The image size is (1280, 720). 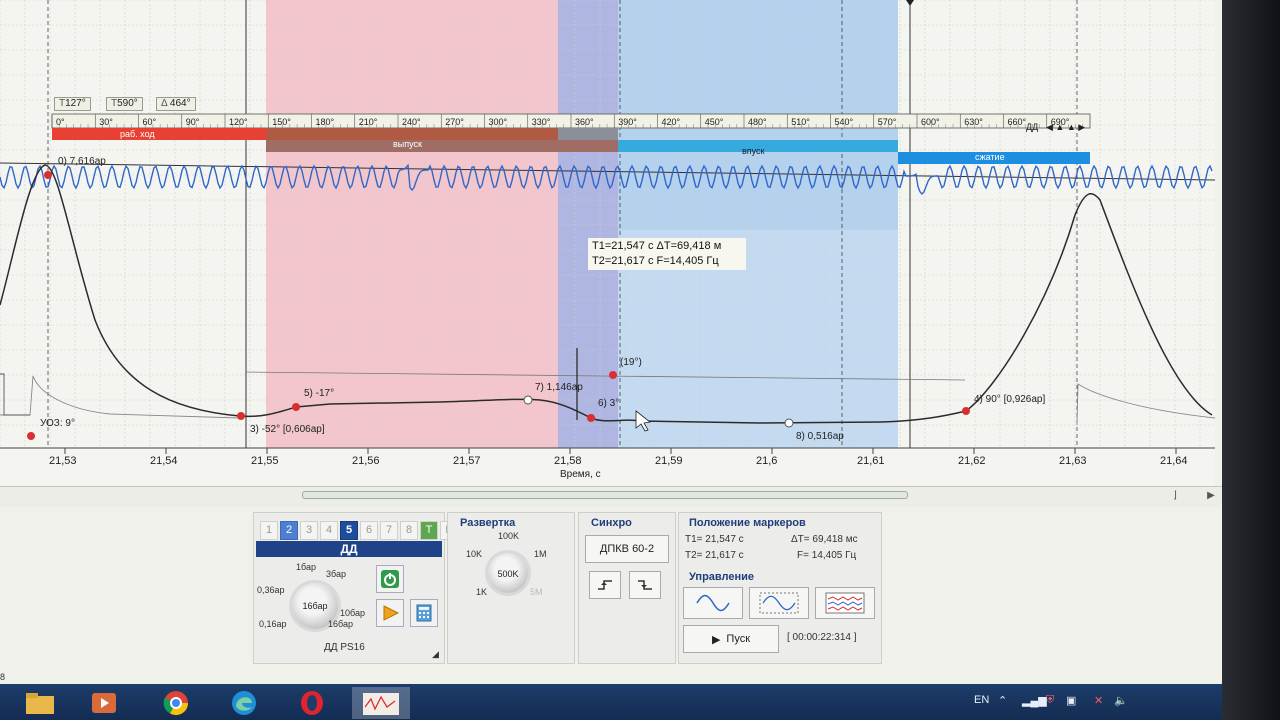 I want to click on ruler-degree-label: 270°, so click(x=454, y=122).